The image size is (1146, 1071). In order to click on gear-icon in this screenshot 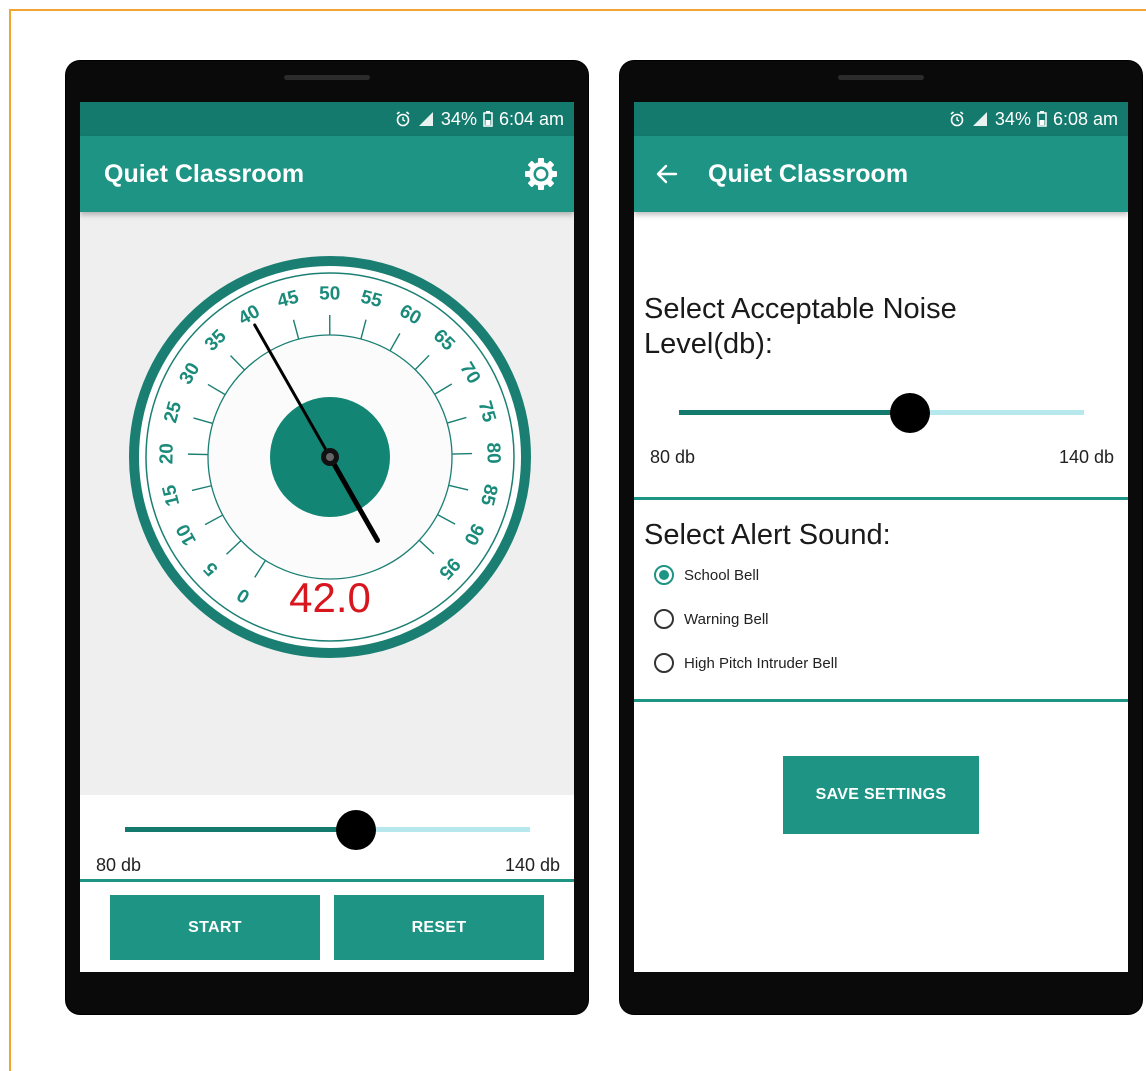, I will do `click(541, 174)`.